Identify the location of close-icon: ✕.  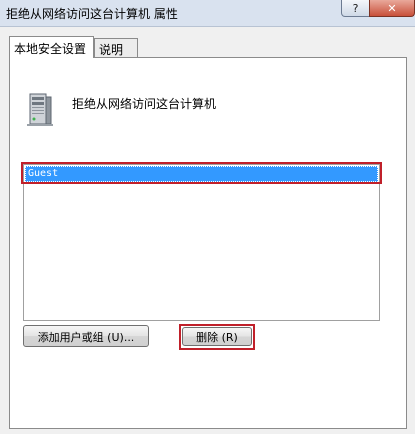
(392, 8).